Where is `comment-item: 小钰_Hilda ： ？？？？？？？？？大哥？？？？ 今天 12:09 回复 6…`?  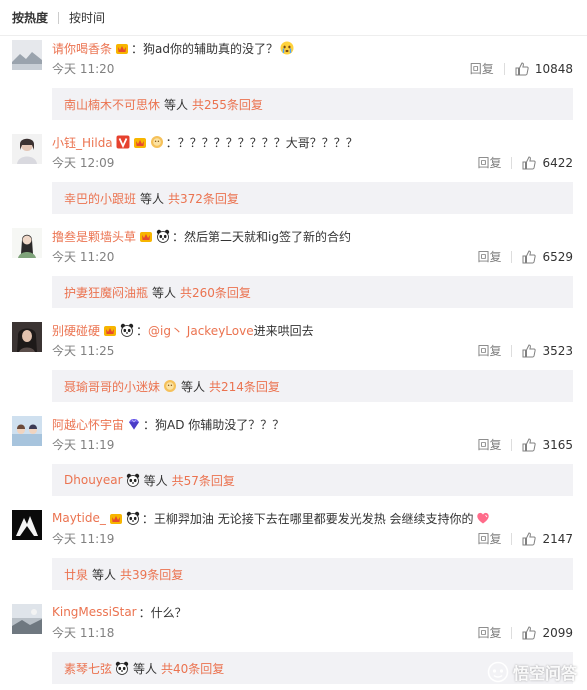
comment-item: 小钰_Hilda ： ？？？？？？？？？大哥？？？？ 今天 12:09 回复 6… is located at coordinates (293, 177).